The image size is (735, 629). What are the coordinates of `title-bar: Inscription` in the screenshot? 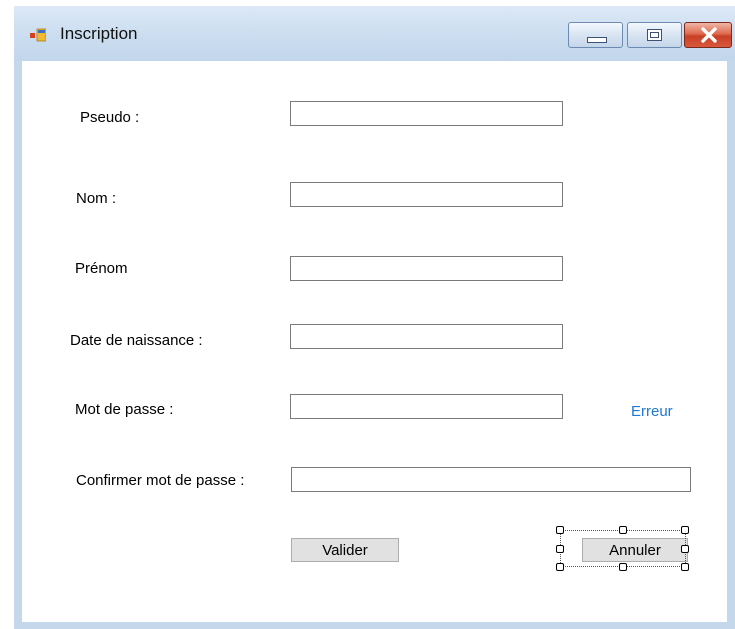 It's located at (374, 33).